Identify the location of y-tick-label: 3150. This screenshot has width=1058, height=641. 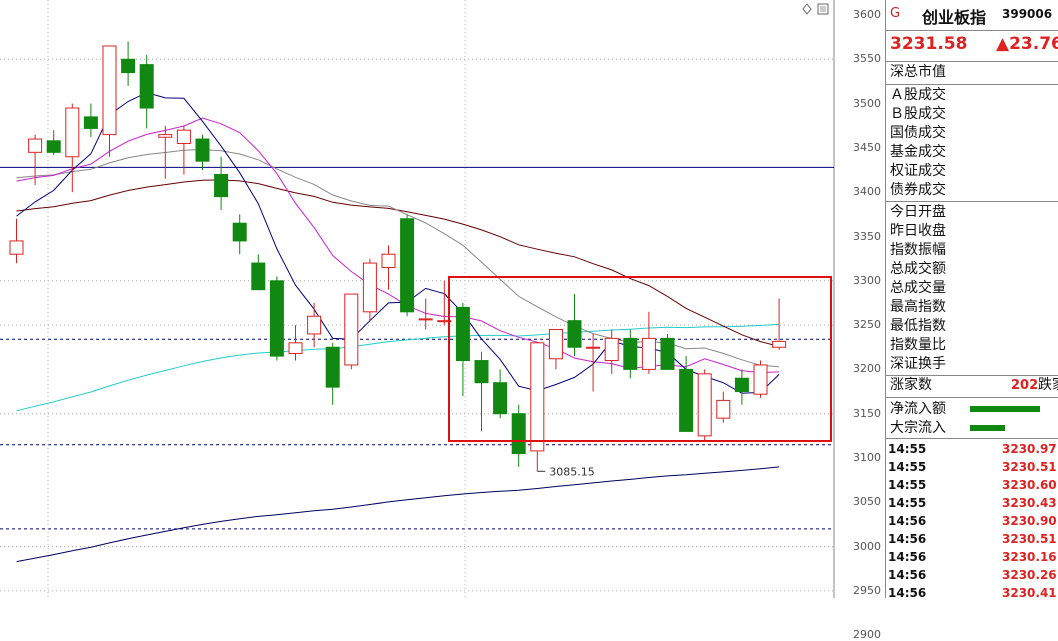
(867, 413).